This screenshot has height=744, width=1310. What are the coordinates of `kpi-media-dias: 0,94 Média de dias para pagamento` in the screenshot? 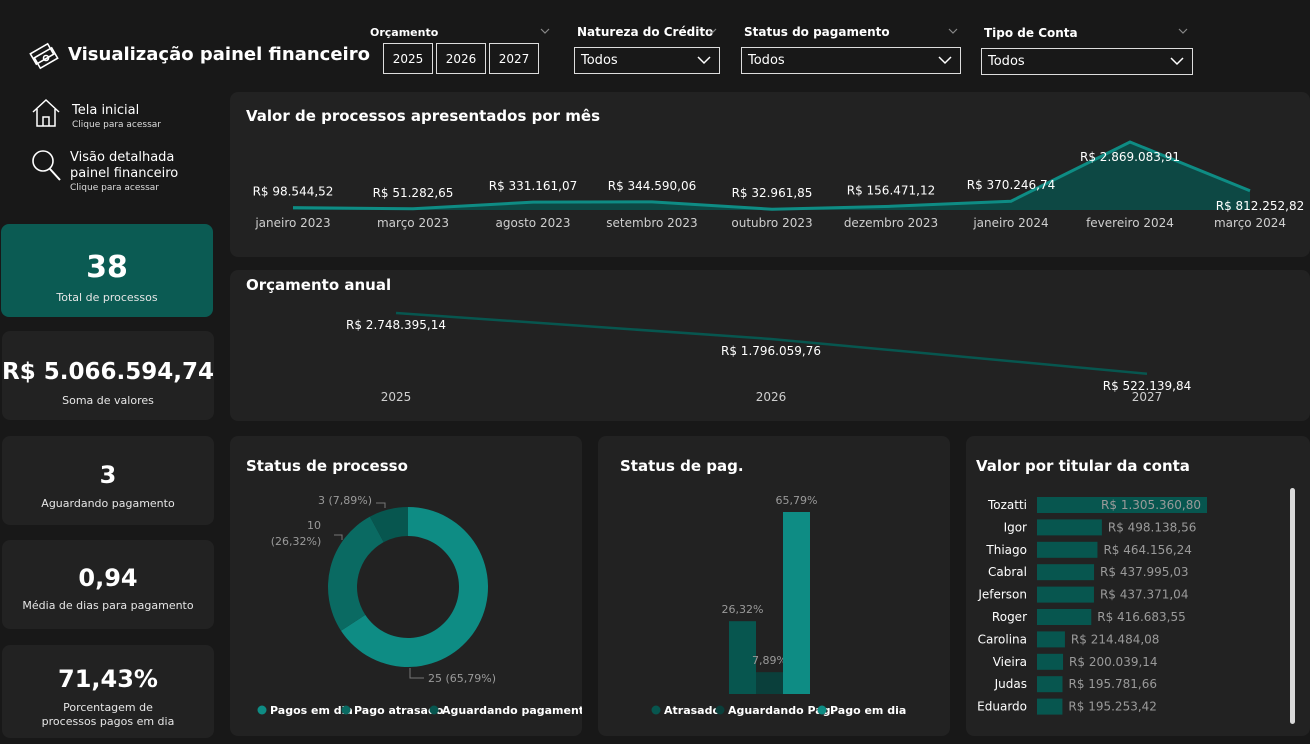 It's located at (108, 584).